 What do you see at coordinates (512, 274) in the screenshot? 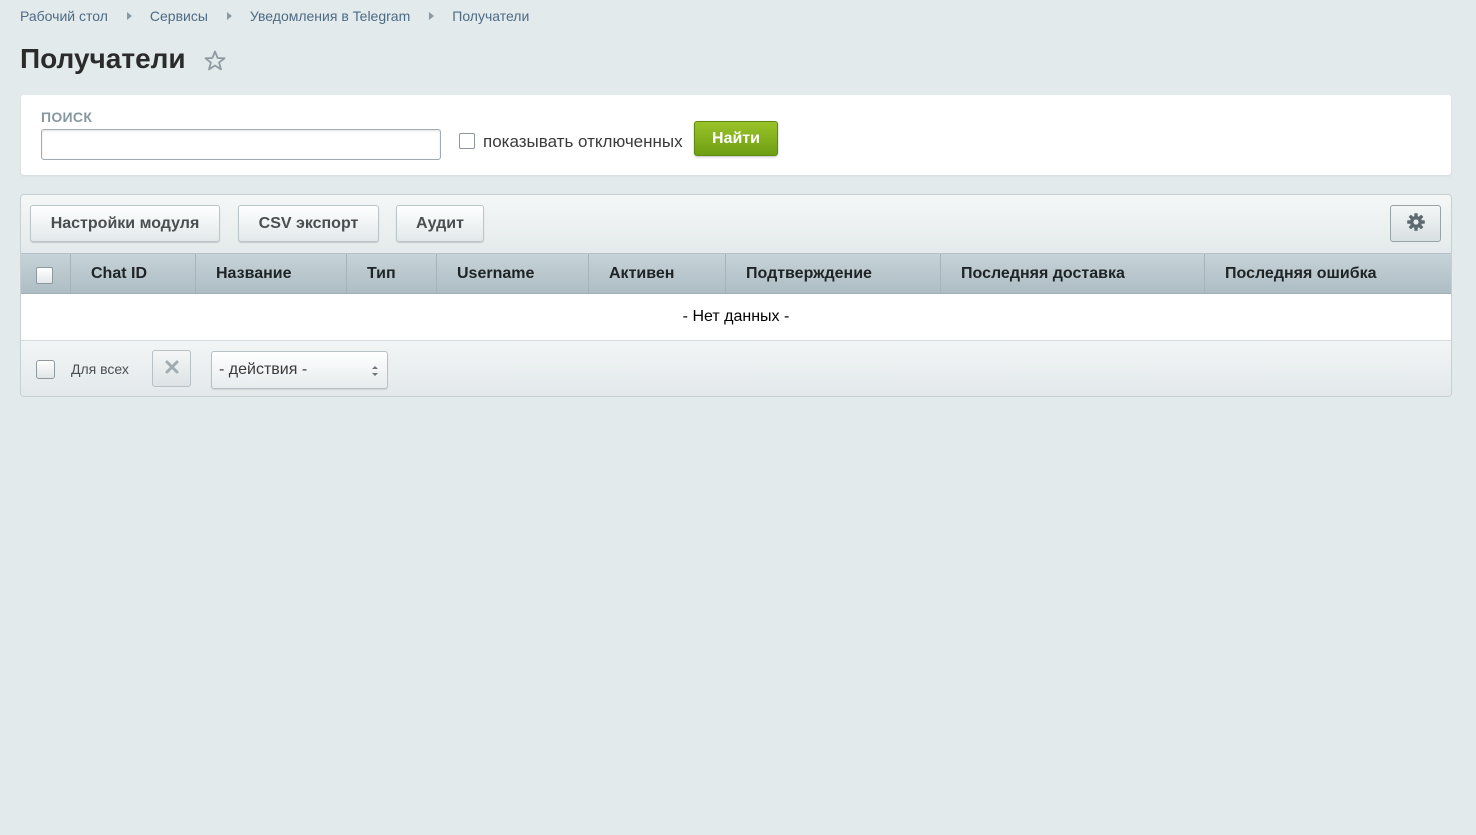
I see `column-username: Username` at bounding box center [512, 274].